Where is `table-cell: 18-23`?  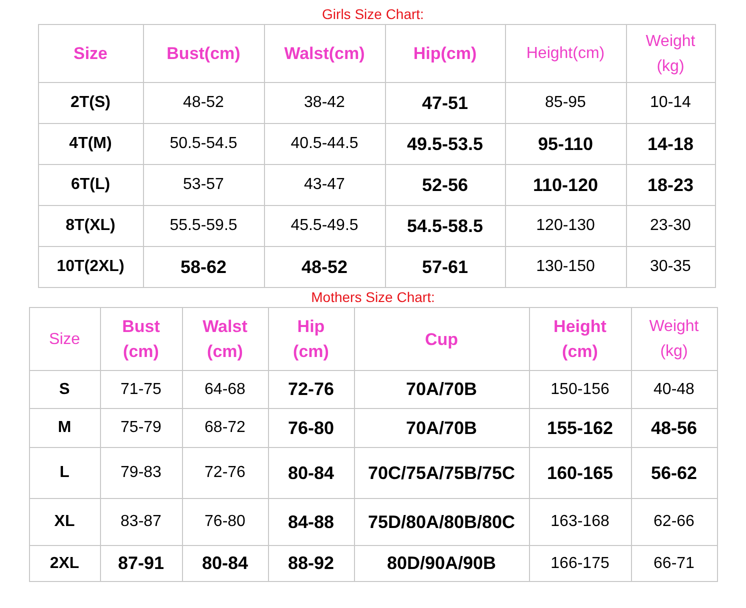 table-cell: 18-23 is located at coordinates (670, 185).